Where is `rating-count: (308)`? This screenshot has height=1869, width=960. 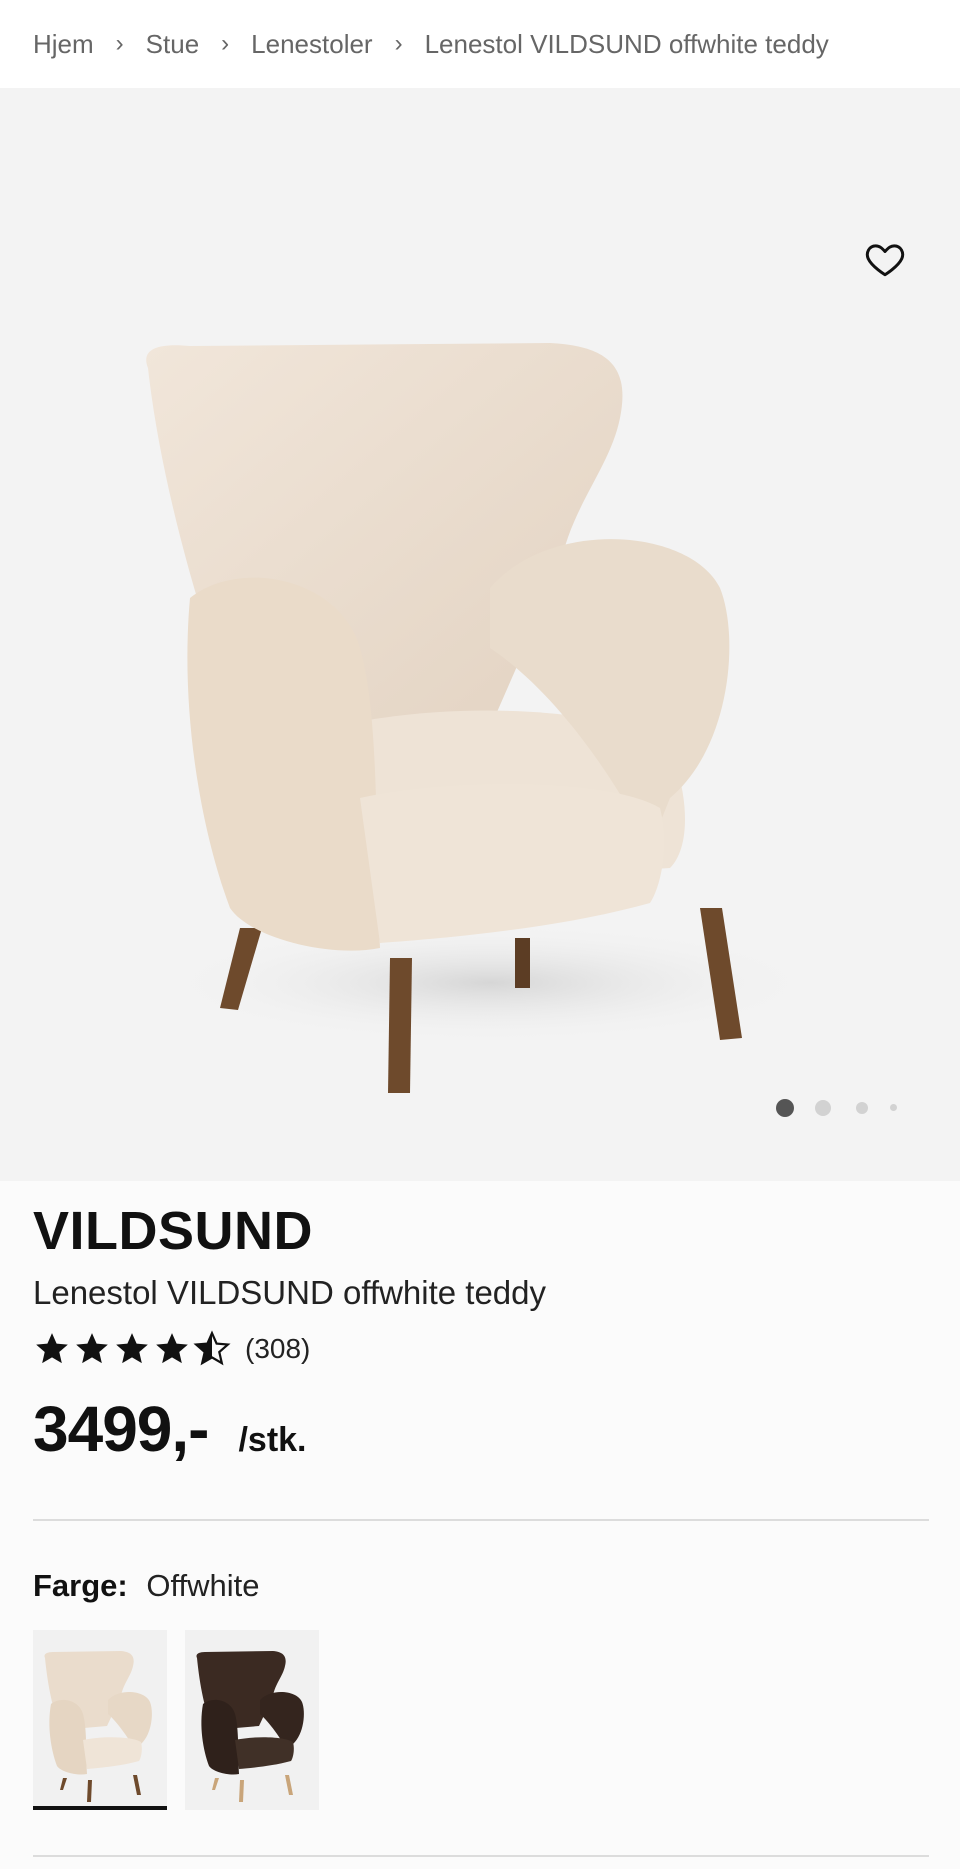
rating-count: (308) is located at coordinates (277, 1349).